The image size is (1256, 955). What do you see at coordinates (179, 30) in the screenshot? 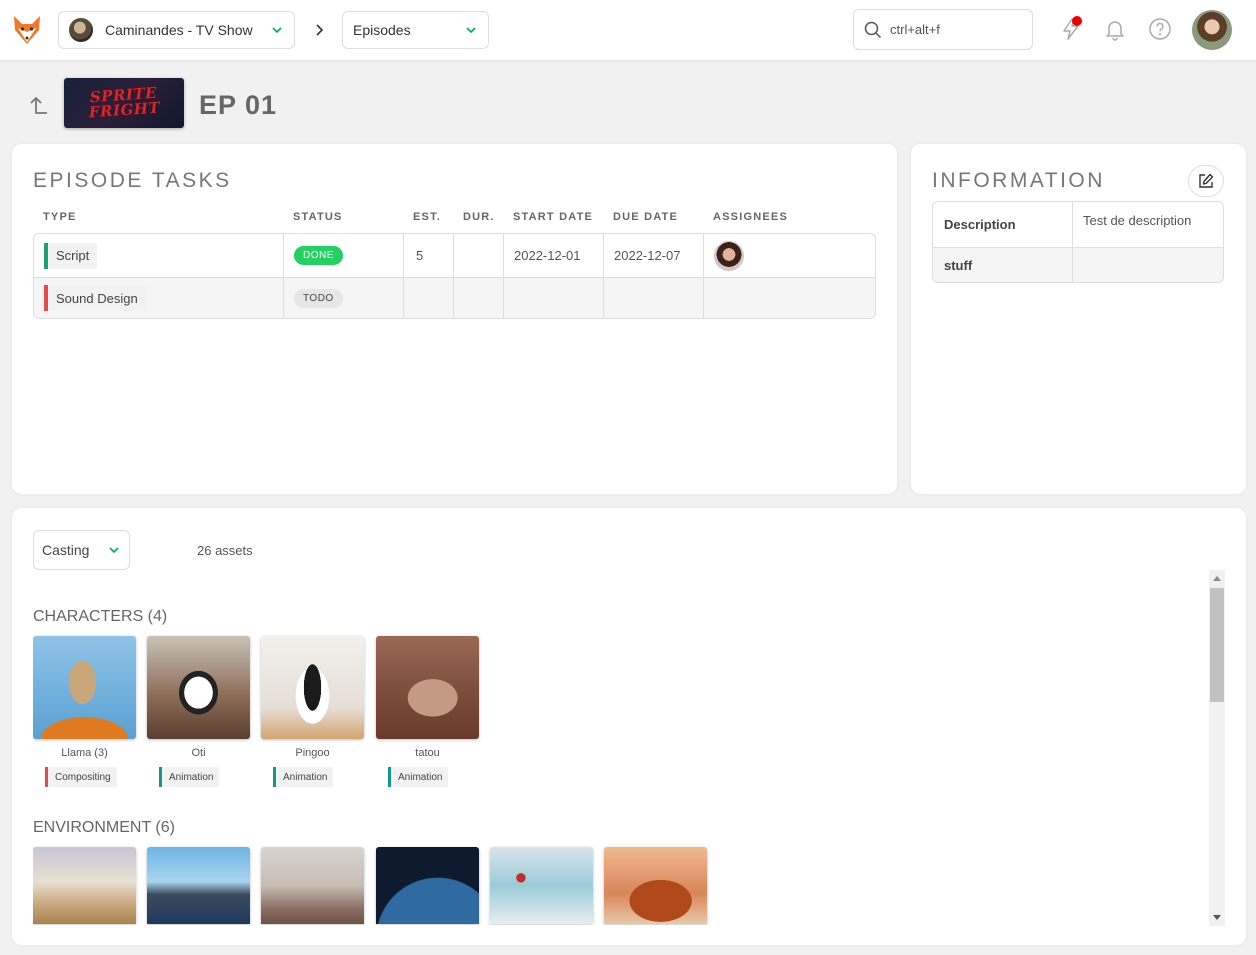
I see `project-name: Caminandes - TV Show` at bounding box center [179, 30].